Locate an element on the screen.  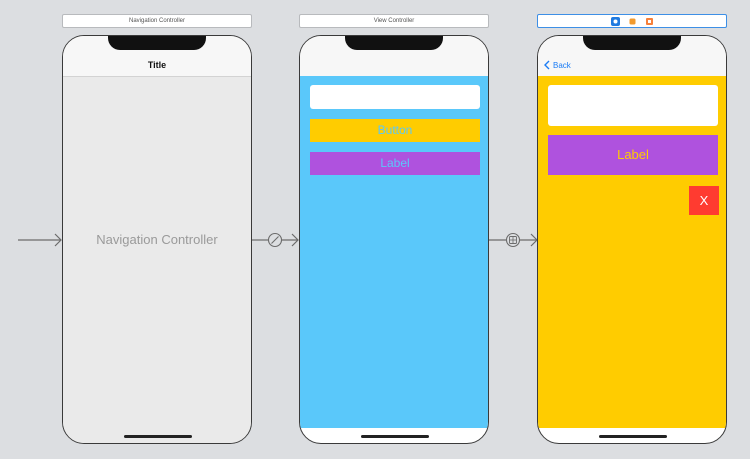
scene-header-title: View Controller is located at coordinates (394, 21).